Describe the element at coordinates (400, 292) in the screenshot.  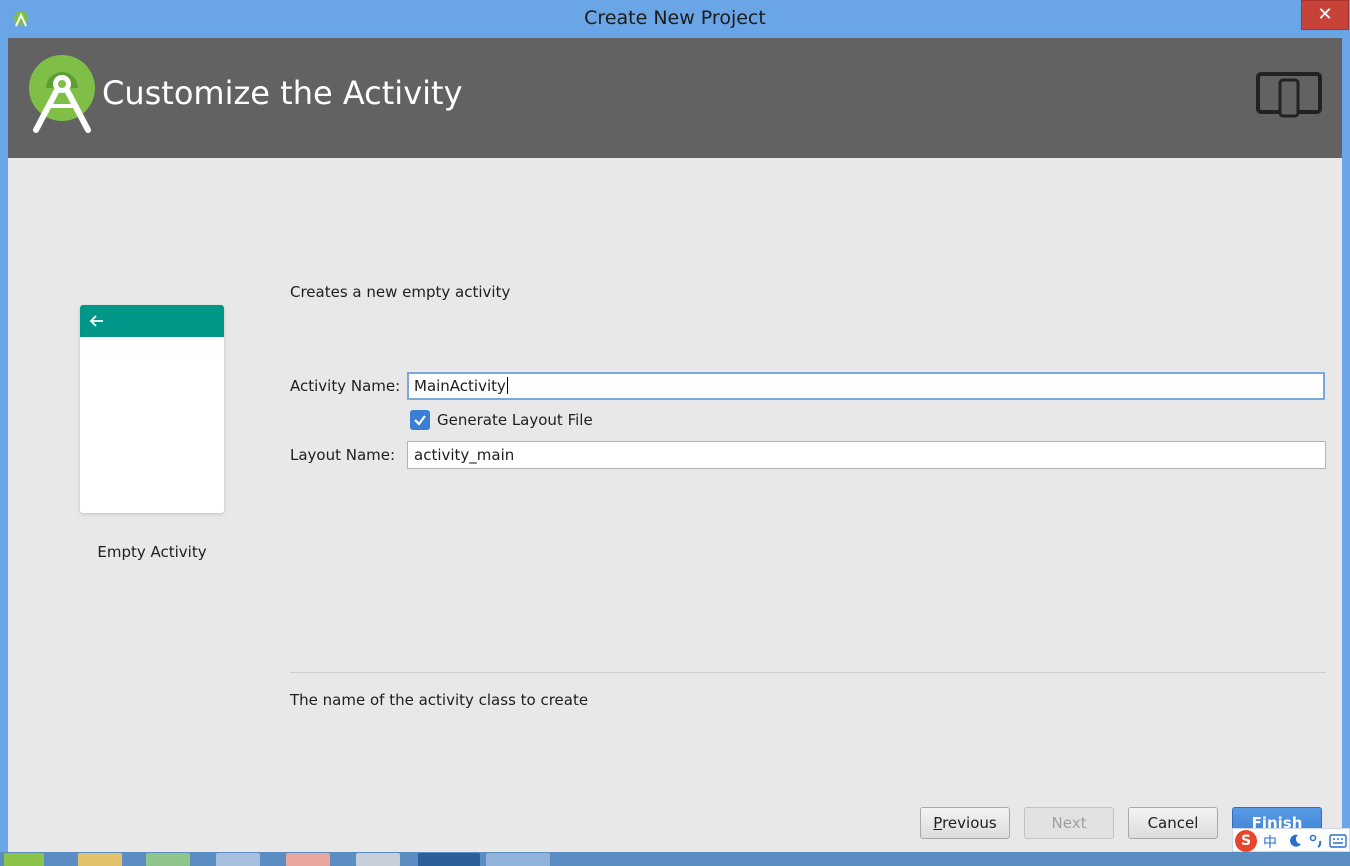
I see `template-description: Creates a new empty activity` at that location.